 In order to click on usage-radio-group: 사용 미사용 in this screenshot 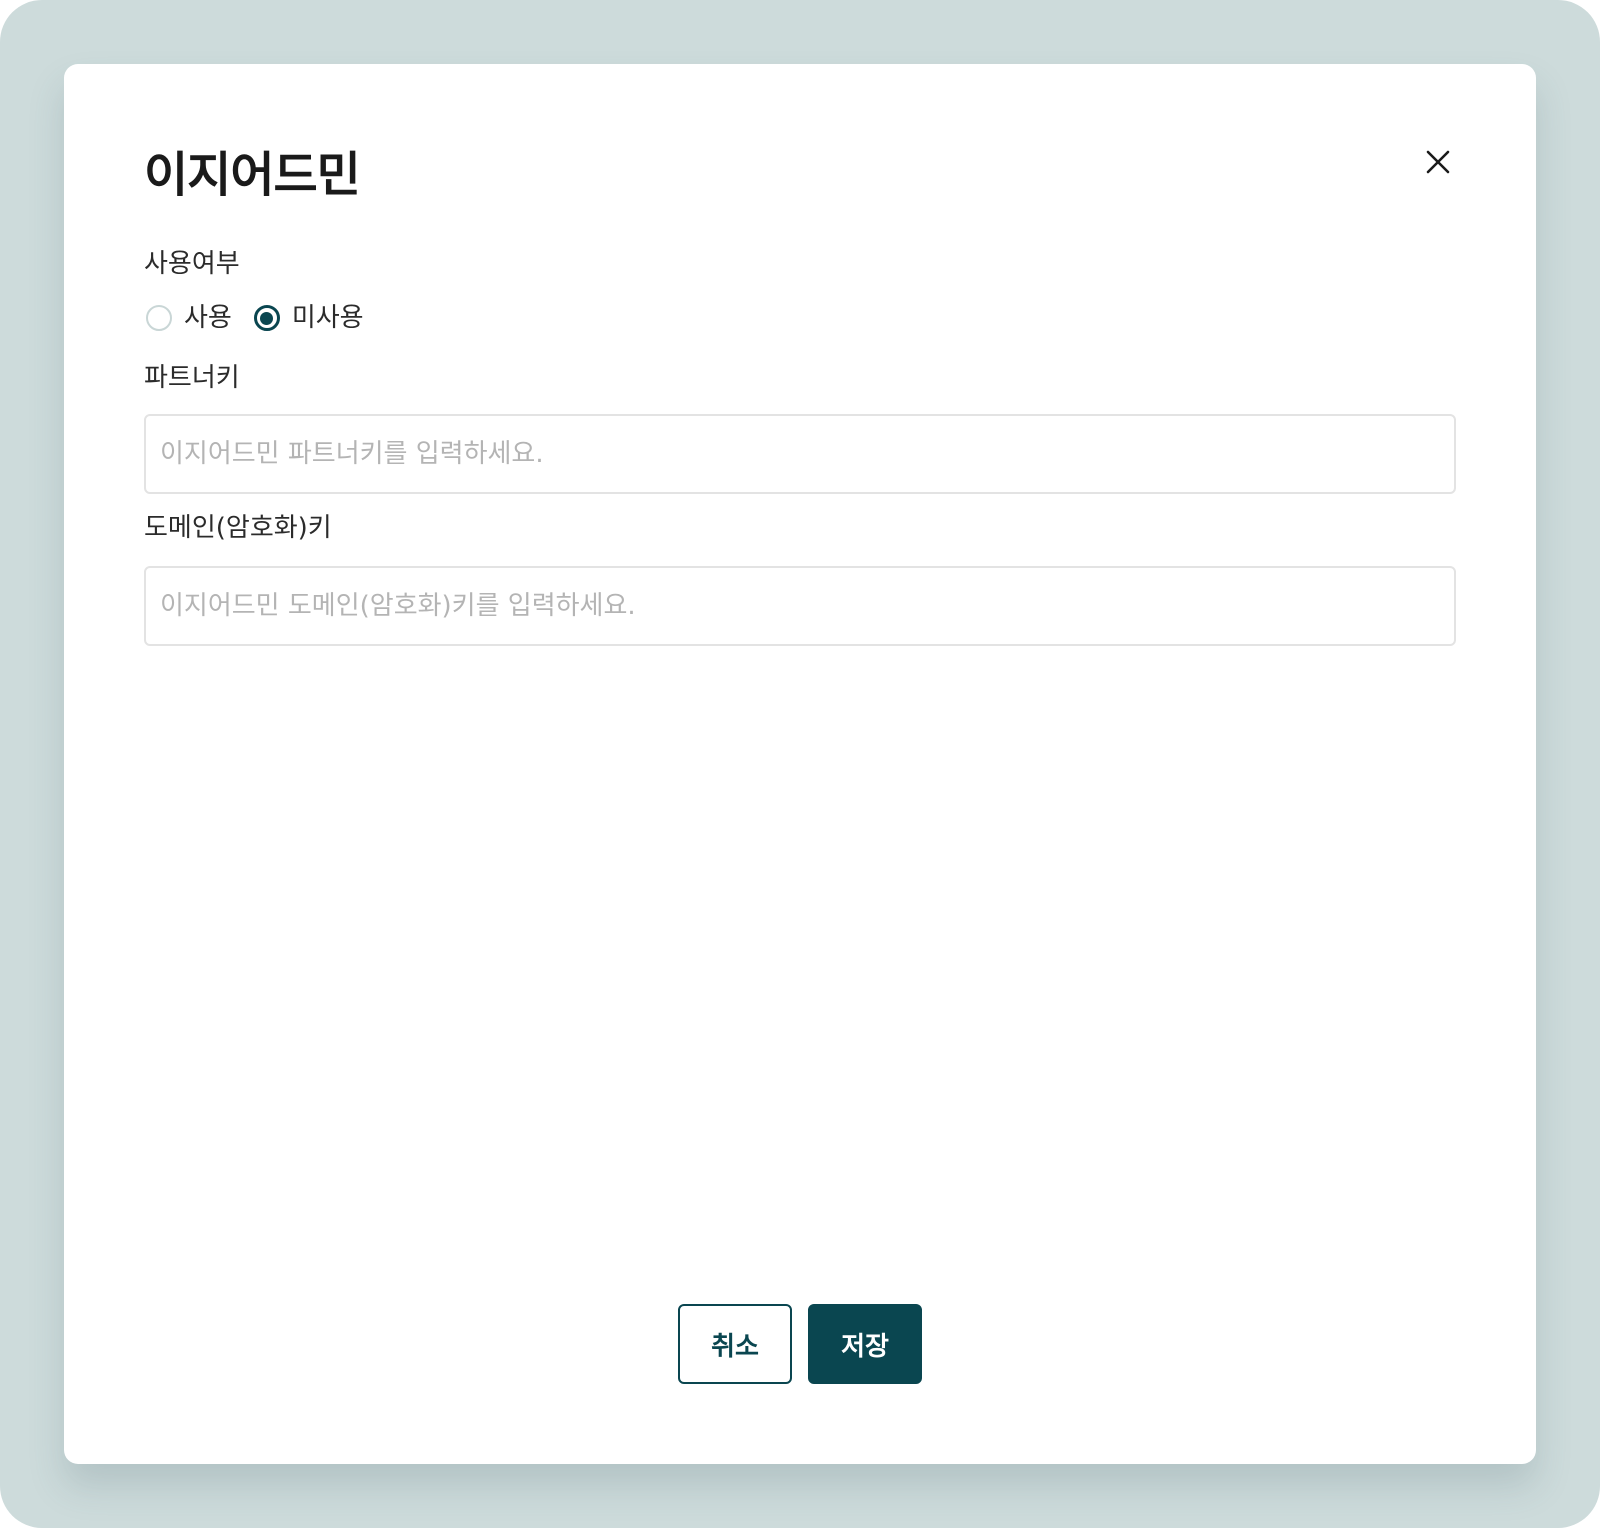, I will do `click(264, 318)`.